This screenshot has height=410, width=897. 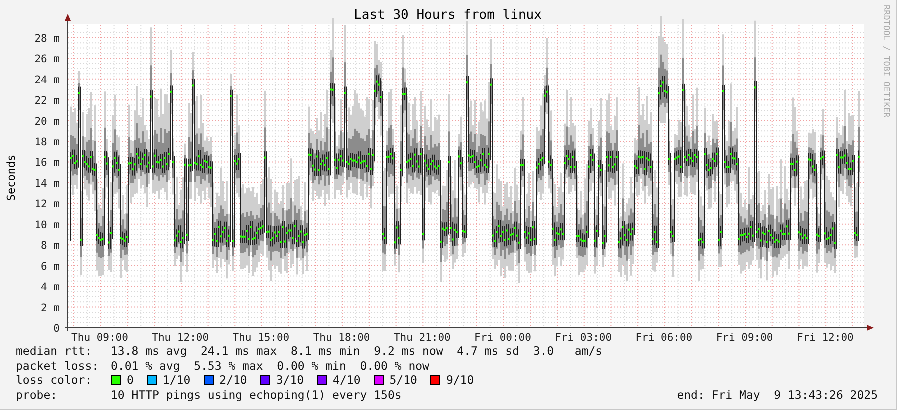 What do you see at coordinates (100, 338) in the screenshot?
I see `x-tick-label: Thu 09:00` at bounding box center [100, 338].